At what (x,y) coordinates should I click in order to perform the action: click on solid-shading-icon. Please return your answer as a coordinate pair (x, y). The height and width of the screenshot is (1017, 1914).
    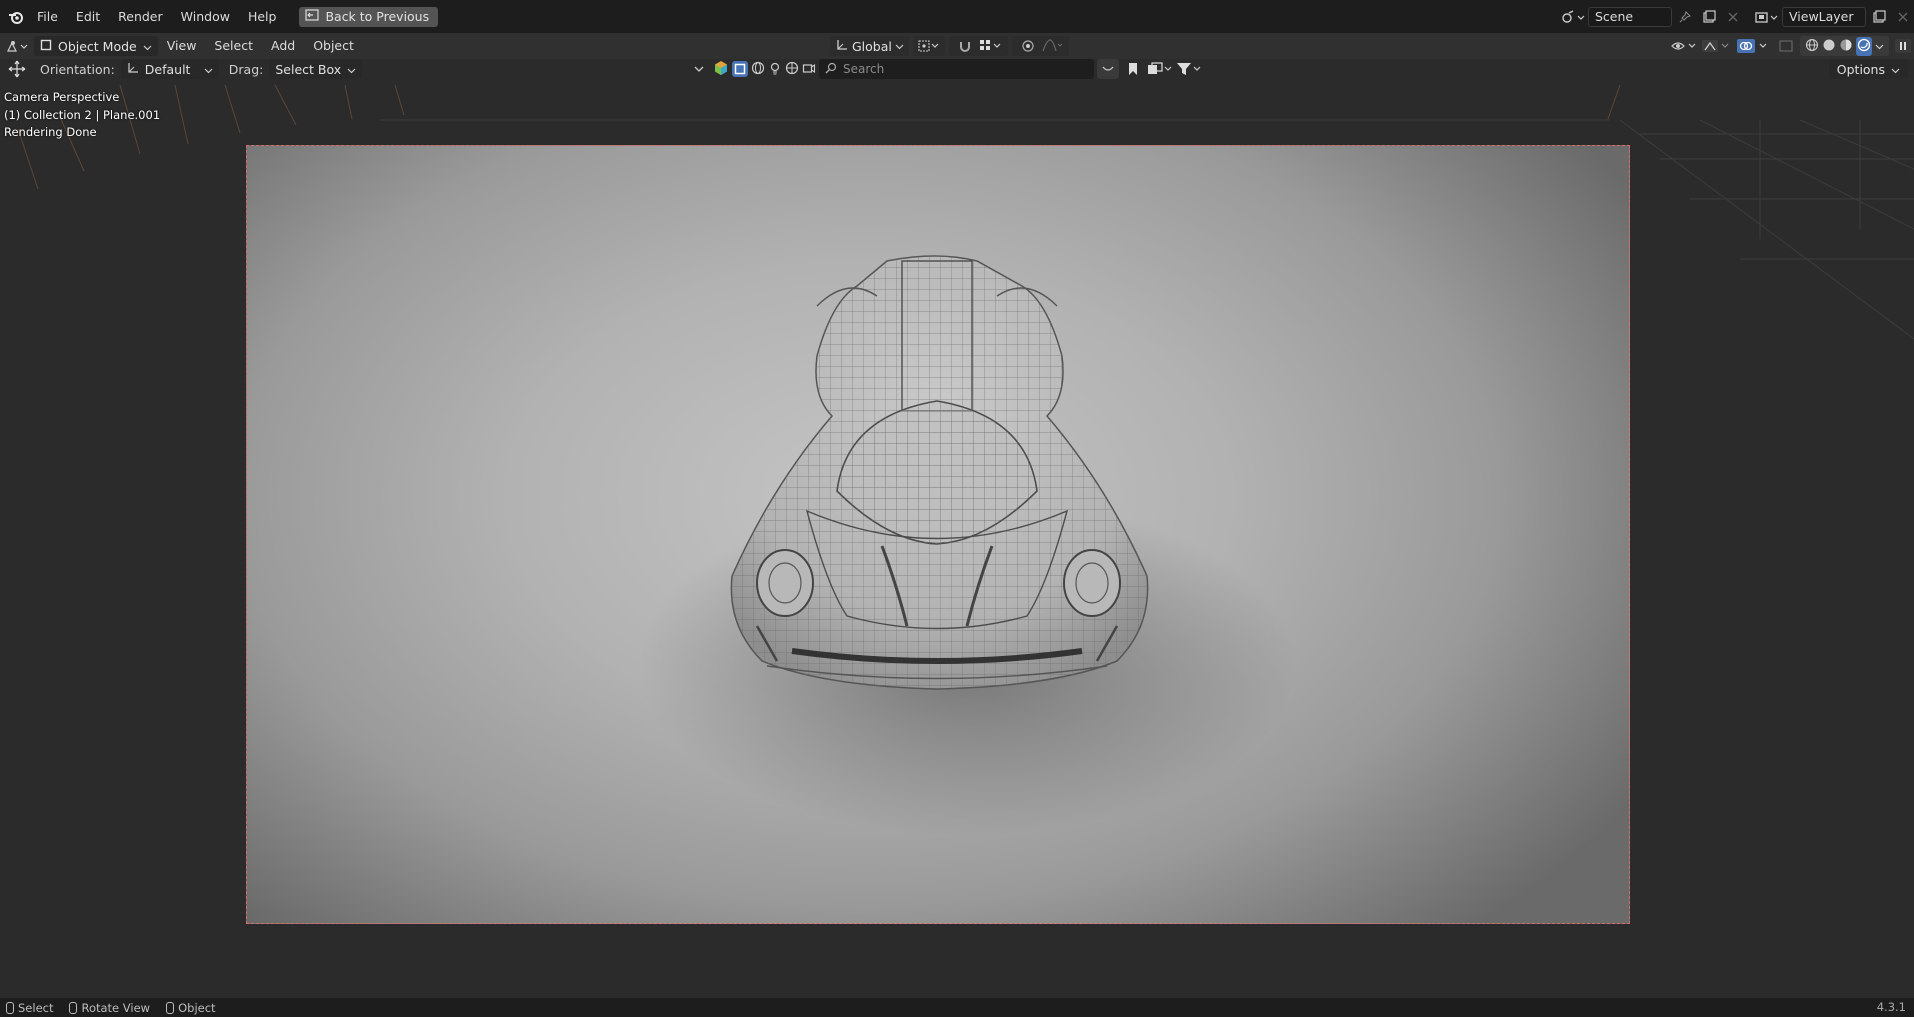
    Looking at the image, I should click on (1829, 46).